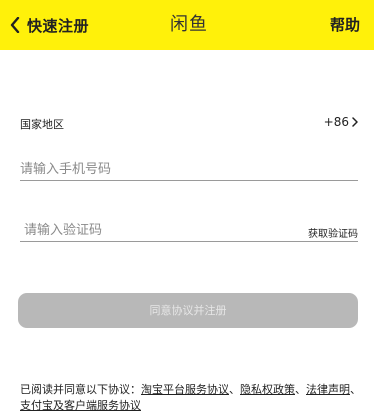 The image size is (374, 418). I want to click on region-code: +86, so click(341, 122).